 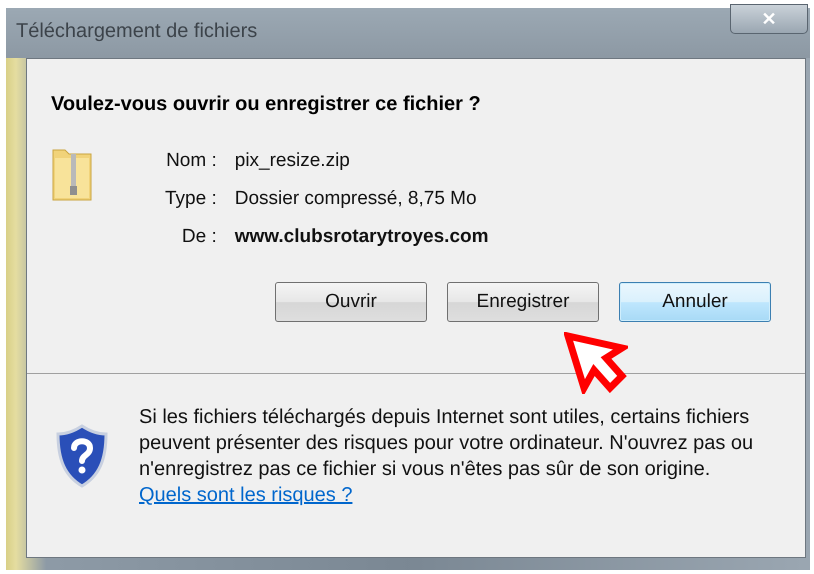 What do you see at coordinates (596, 363) in the screenshot?
I see `pointer-icon` at bounding box center [596, 363].